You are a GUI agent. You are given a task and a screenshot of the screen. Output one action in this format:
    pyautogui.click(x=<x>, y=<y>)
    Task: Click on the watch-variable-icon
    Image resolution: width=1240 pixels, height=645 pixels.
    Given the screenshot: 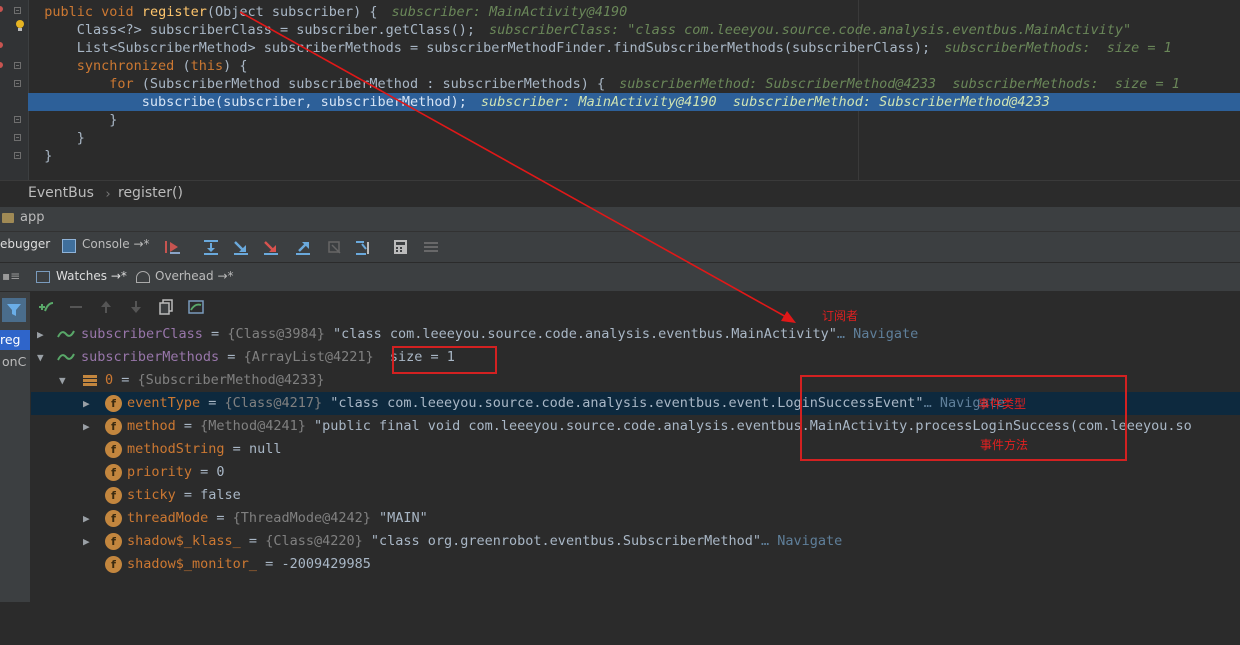 What is the action you would take?
    pyautogui.click(x=66, y=334)
    